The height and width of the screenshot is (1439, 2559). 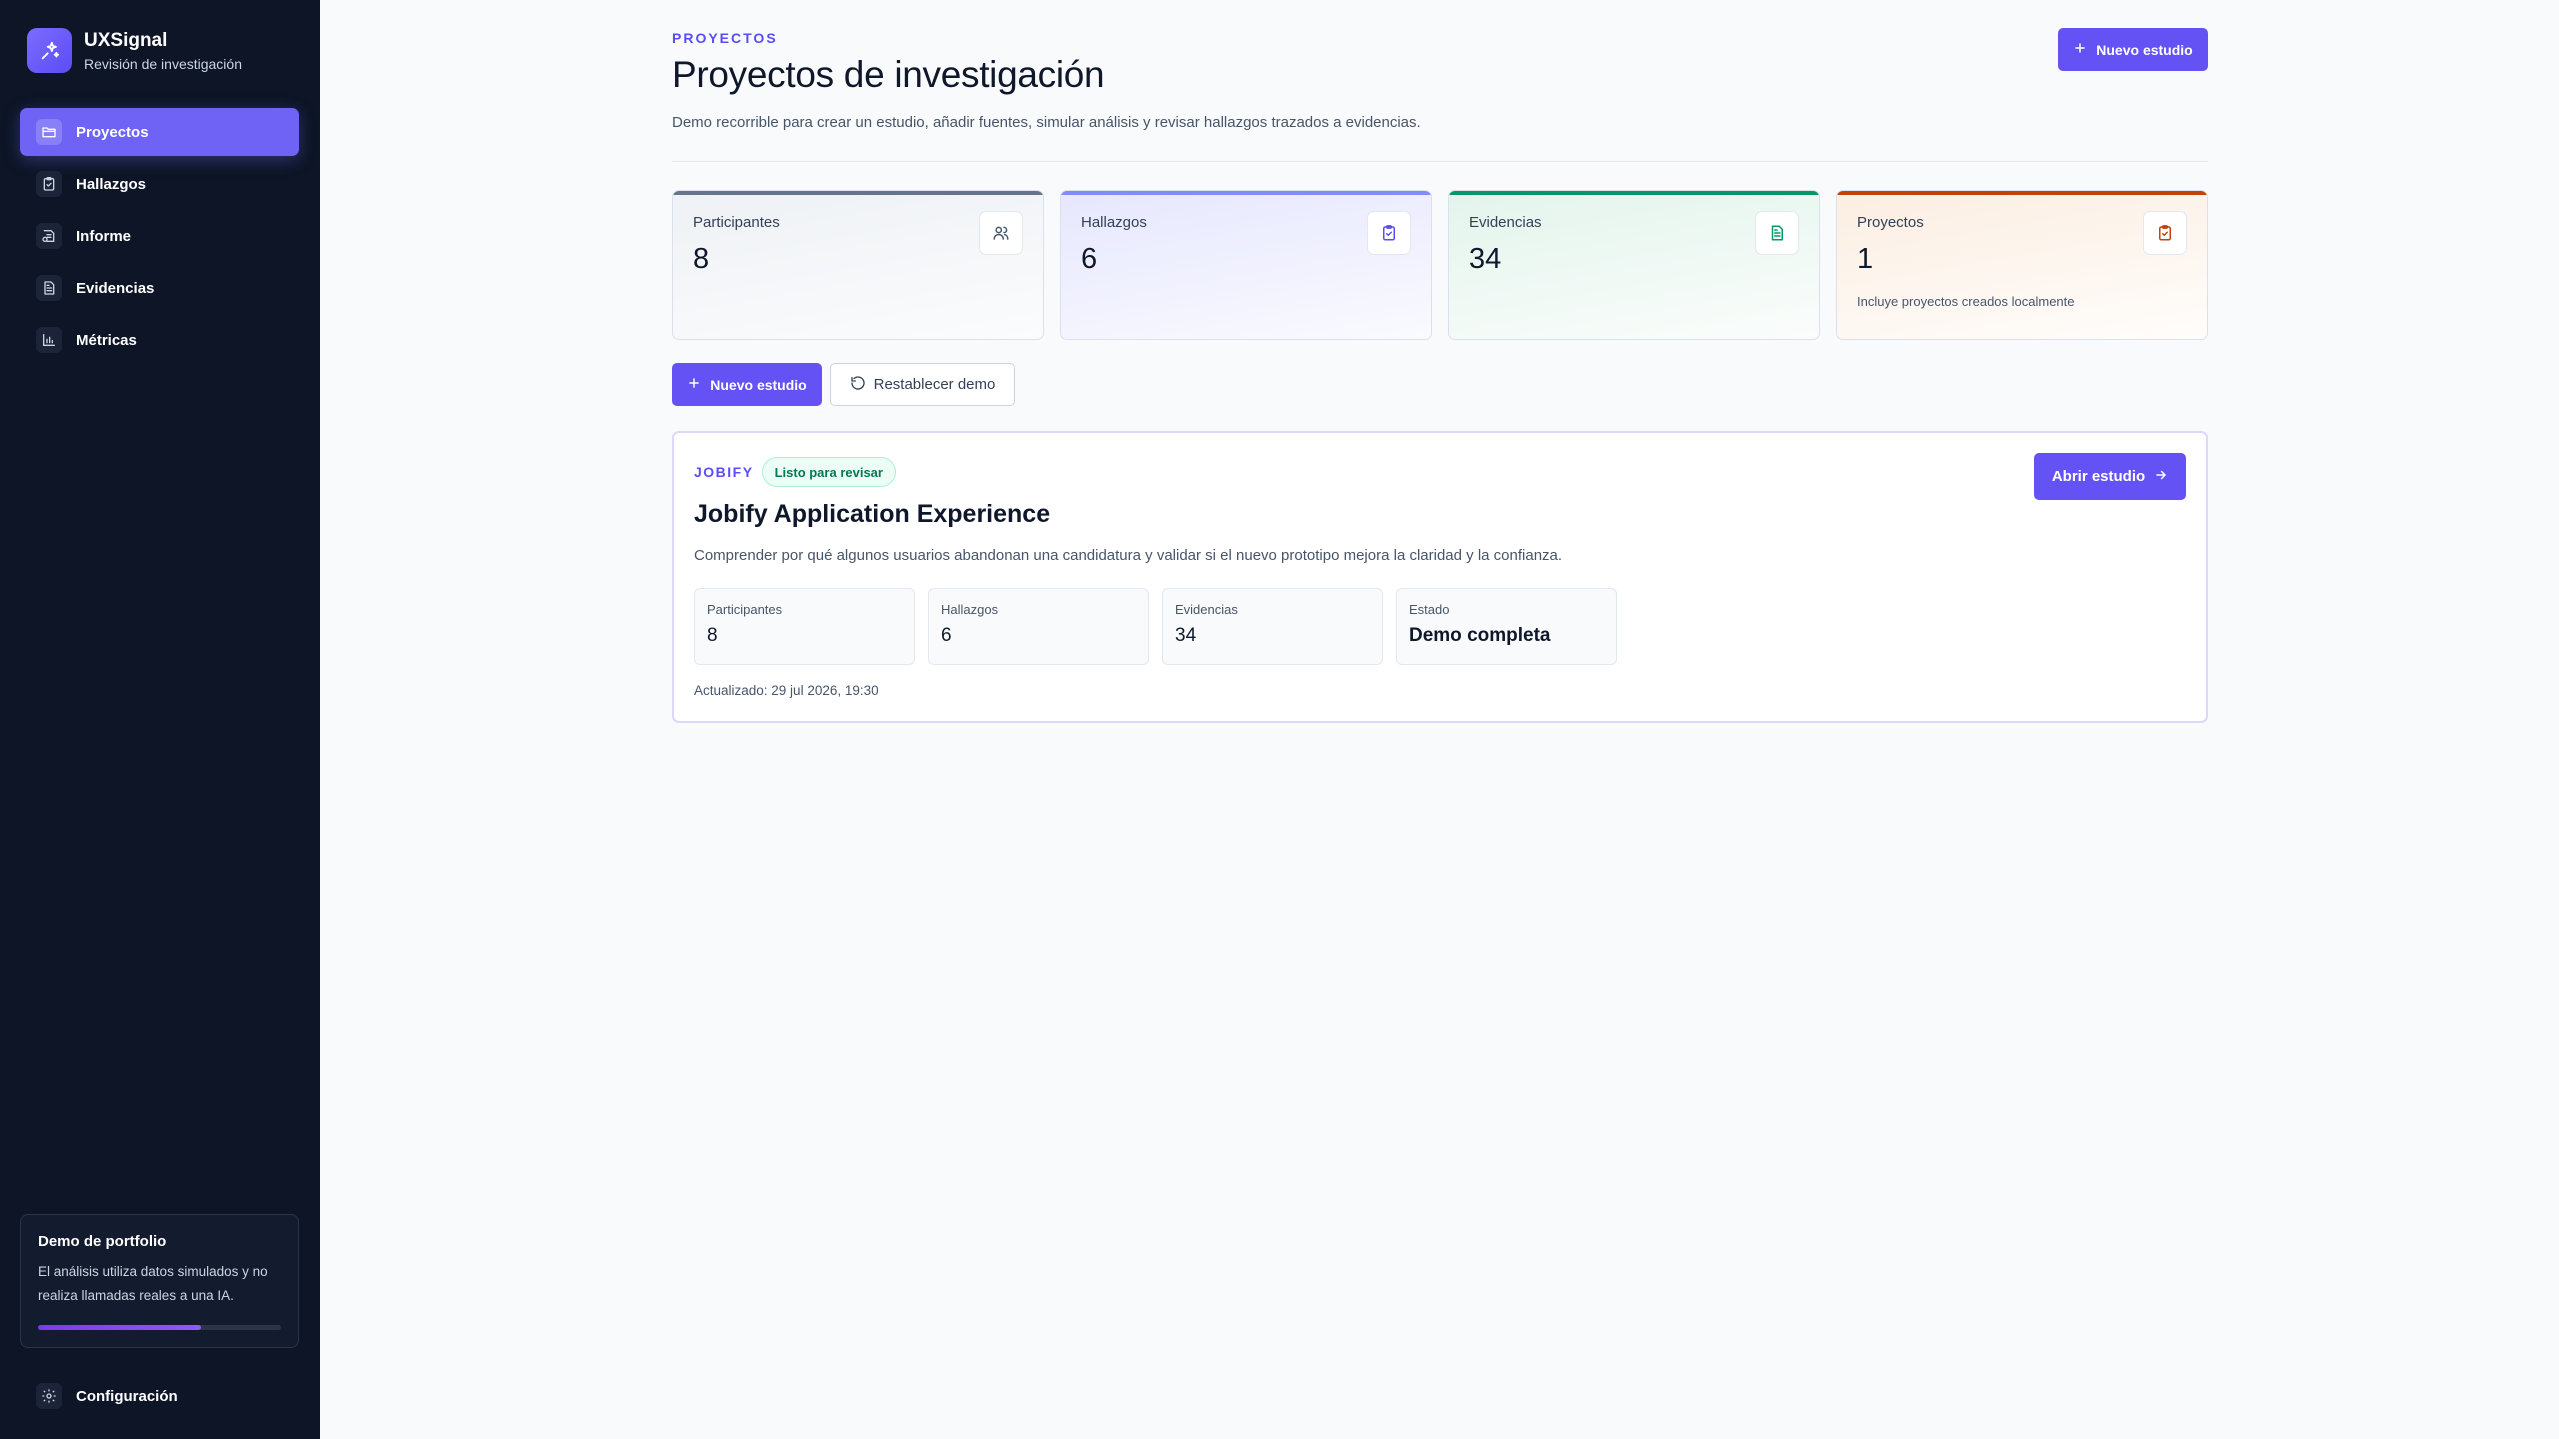 I want to click on sidebar-item-label: Hallazgos, so click(x=111, y=184).